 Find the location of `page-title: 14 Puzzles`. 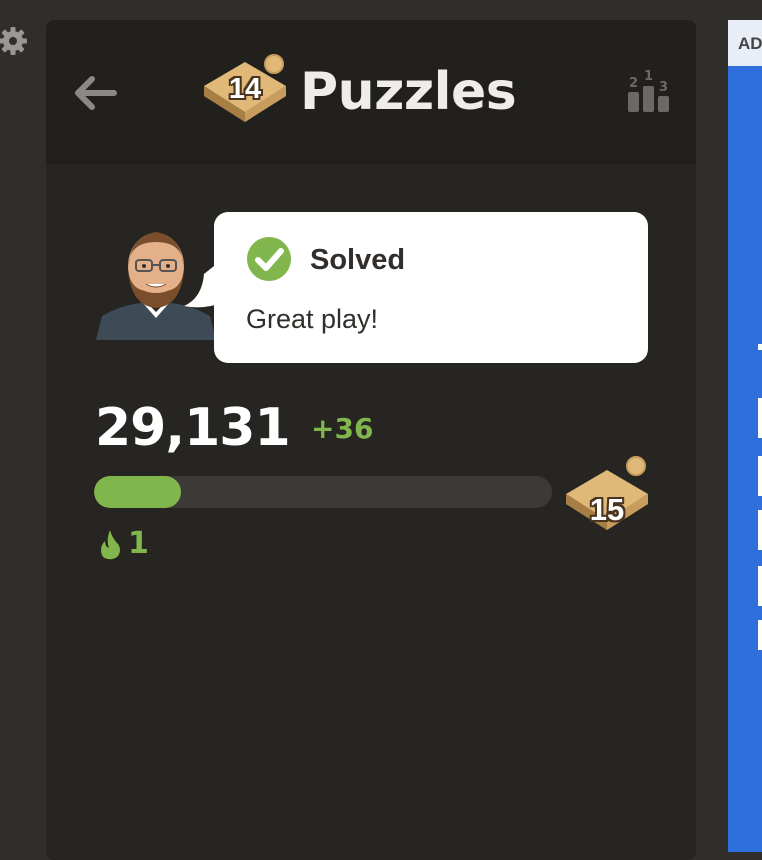

page-title: 14 Puzzles is located at coordinates (359, 92).